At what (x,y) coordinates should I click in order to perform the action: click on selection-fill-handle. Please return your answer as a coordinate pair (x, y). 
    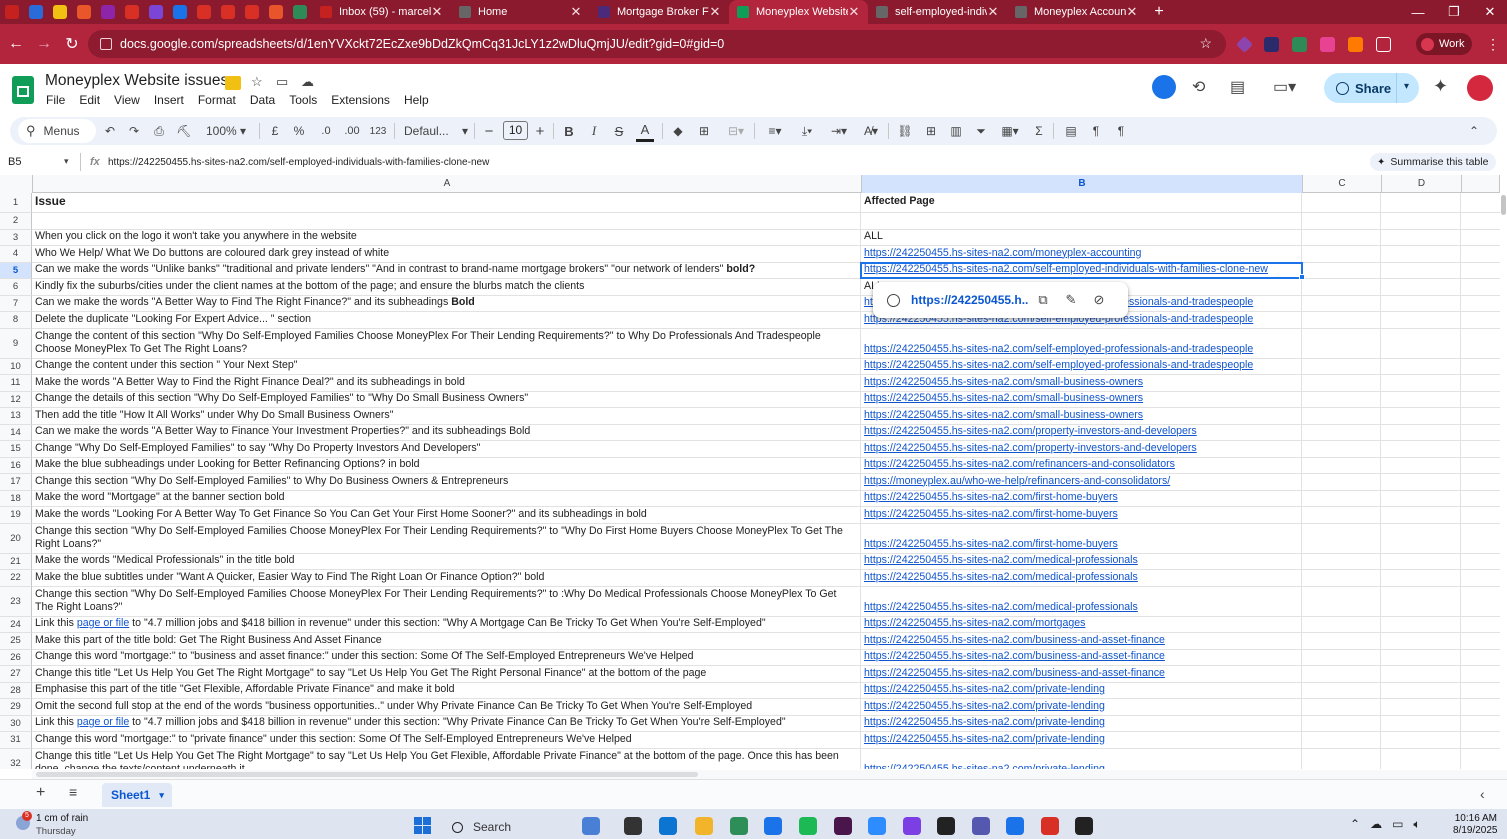
    Looking at the image, I should click on (1302, 277).